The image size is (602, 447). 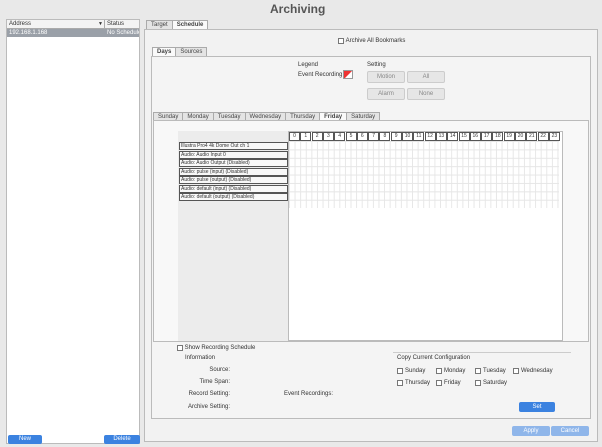 What do you see at coordinates (426, 94) in the screenshot?
I see `none-button: None` at bounding box center [426, 94].